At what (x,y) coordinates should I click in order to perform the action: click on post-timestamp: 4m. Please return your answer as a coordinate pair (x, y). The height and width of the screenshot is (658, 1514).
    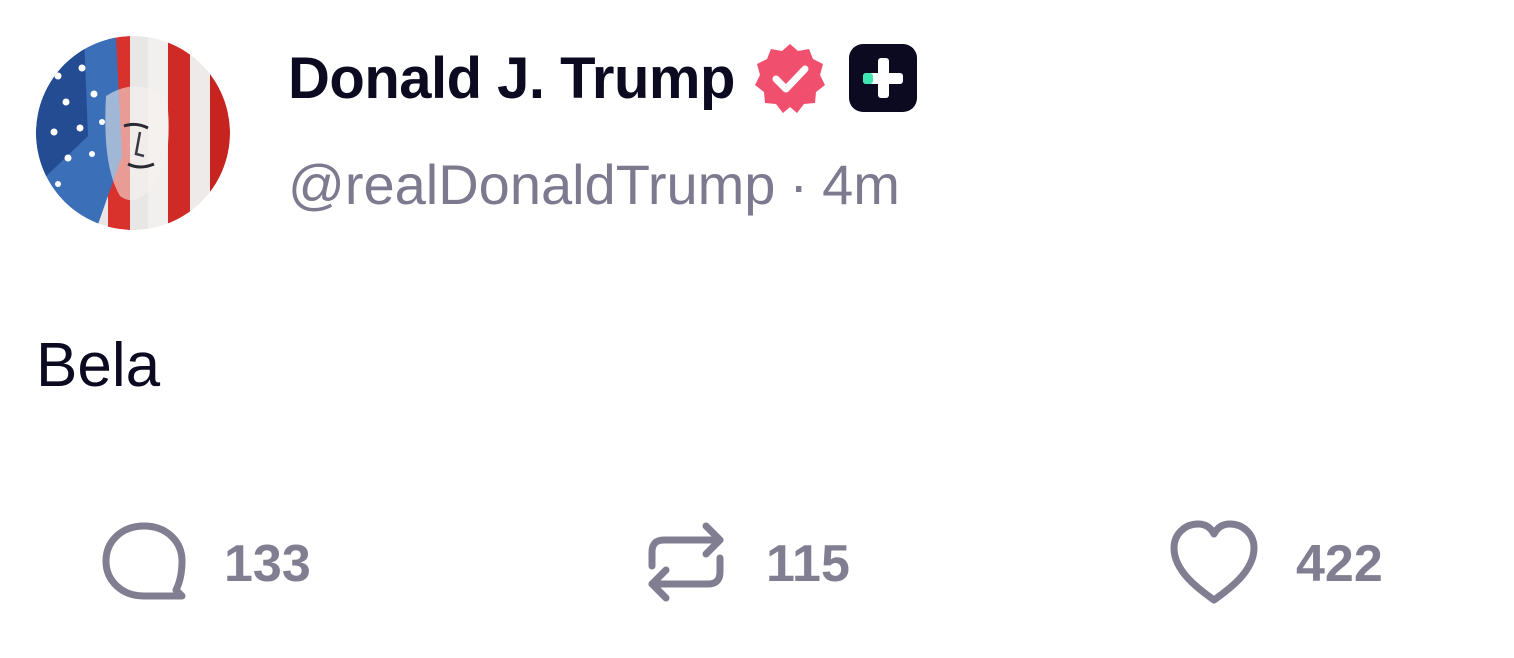
    Looking at the image, I should click on (861, 184).